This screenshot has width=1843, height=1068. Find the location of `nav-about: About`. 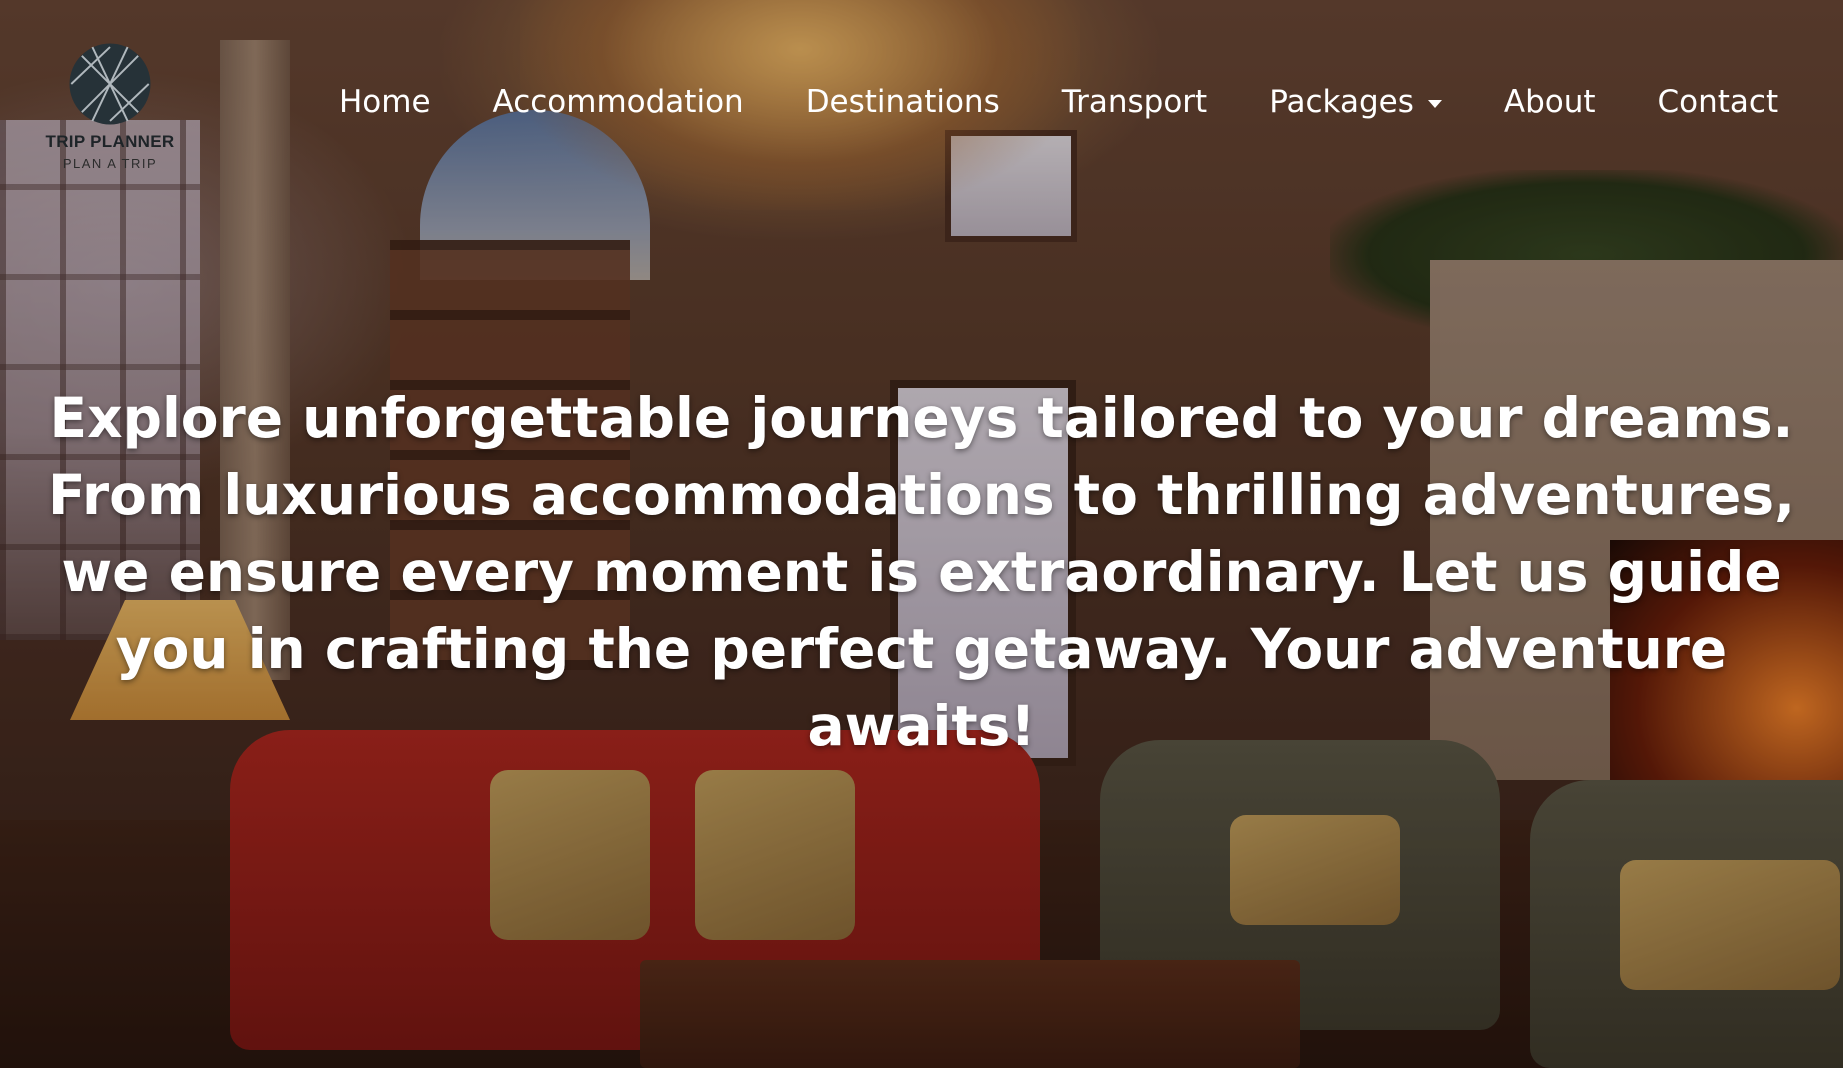

nav-about: About is located at coordinates (1550, 102).